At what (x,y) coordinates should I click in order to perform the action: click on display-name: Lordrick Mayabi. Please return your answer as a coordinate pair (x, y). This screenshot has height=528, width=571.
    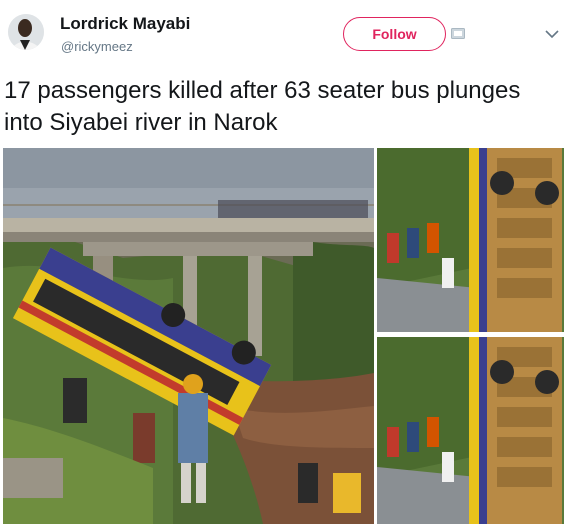
    Looking at the image, I should click on (125, 24).